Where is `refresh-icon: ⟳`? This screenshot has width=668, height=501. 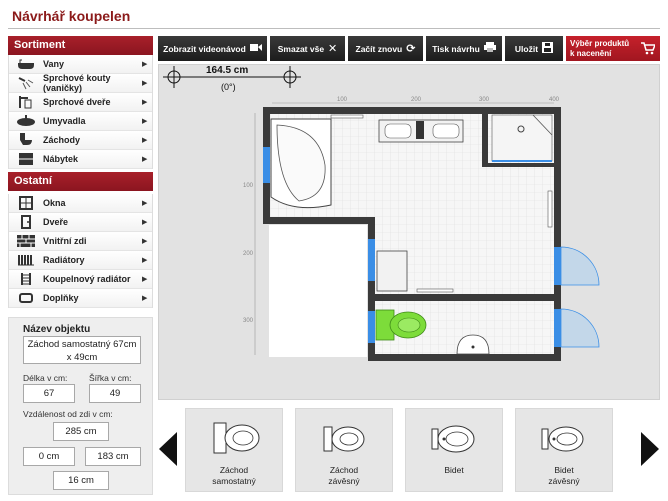
refresh-icon: ⟳ is located at coordinates (411, 49).